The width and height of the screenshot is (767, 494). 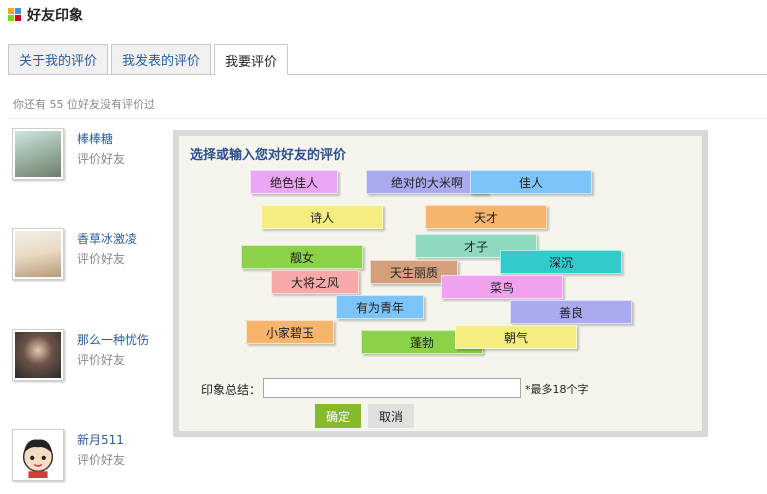 What do you see at coordinates (302, 257) in the screenshot?
I see `tag-option: 靓女` at bounding box center [302, 257].